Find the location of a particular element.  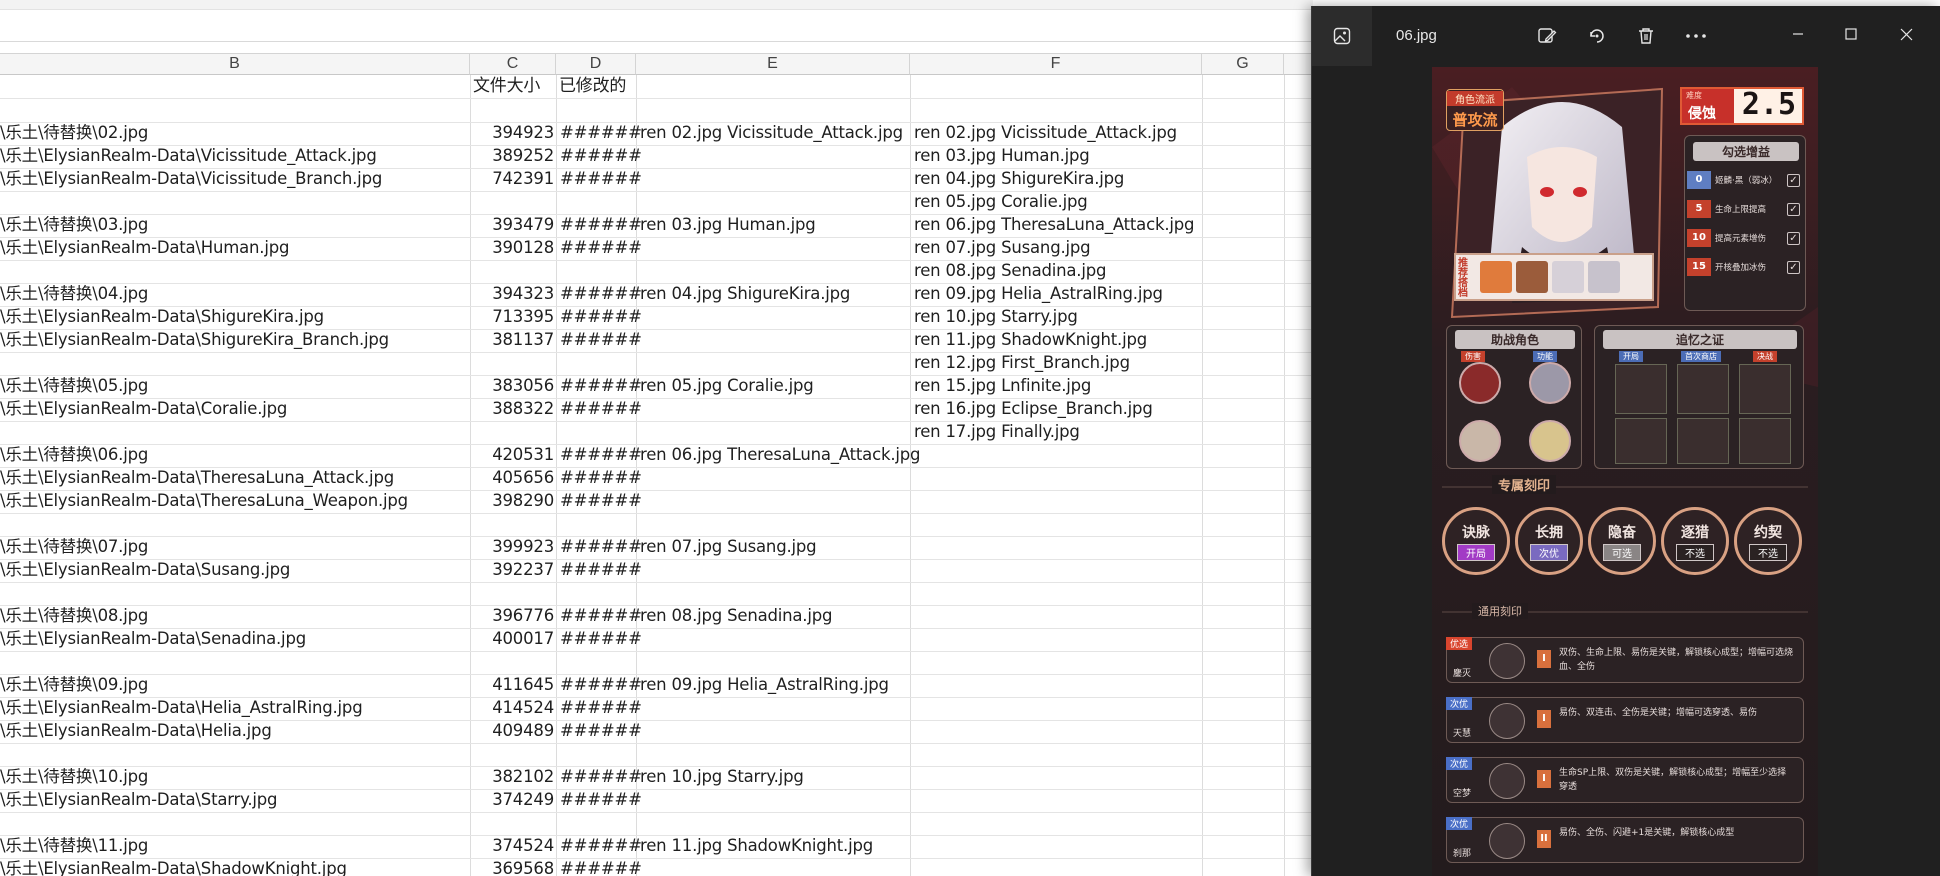

cell-b: \乐土\待替换\03.jpg is located at coordinates (234, 224).